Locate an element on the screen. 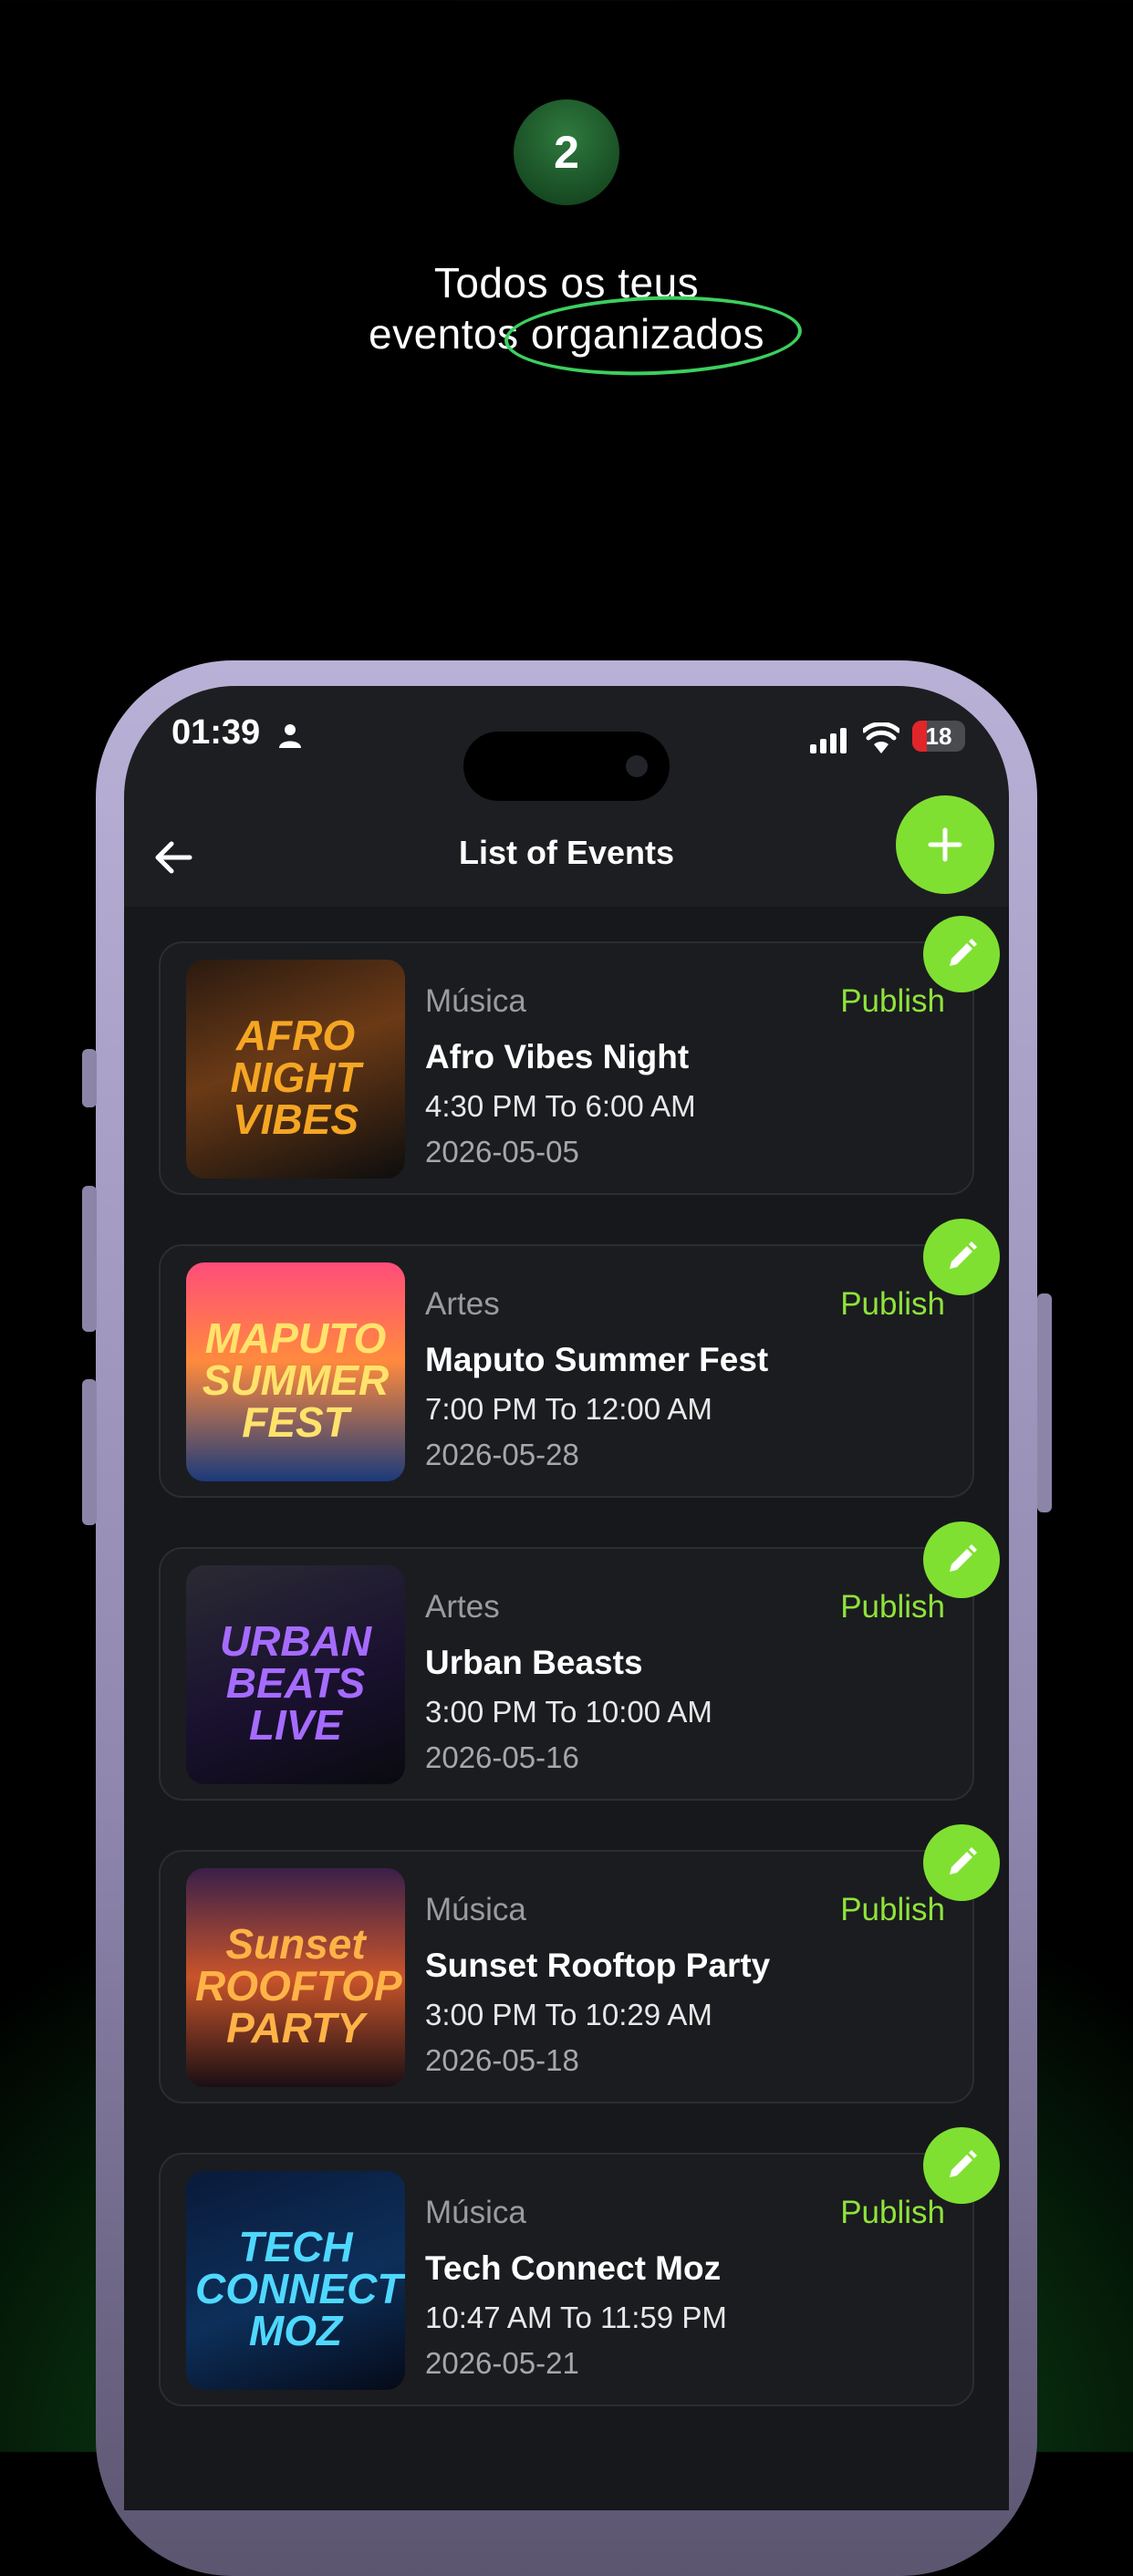 This screenshot has height=2576, width=1133. event-poster: AFRO NIGHT VIBES is located at coordinates (296, 1069).